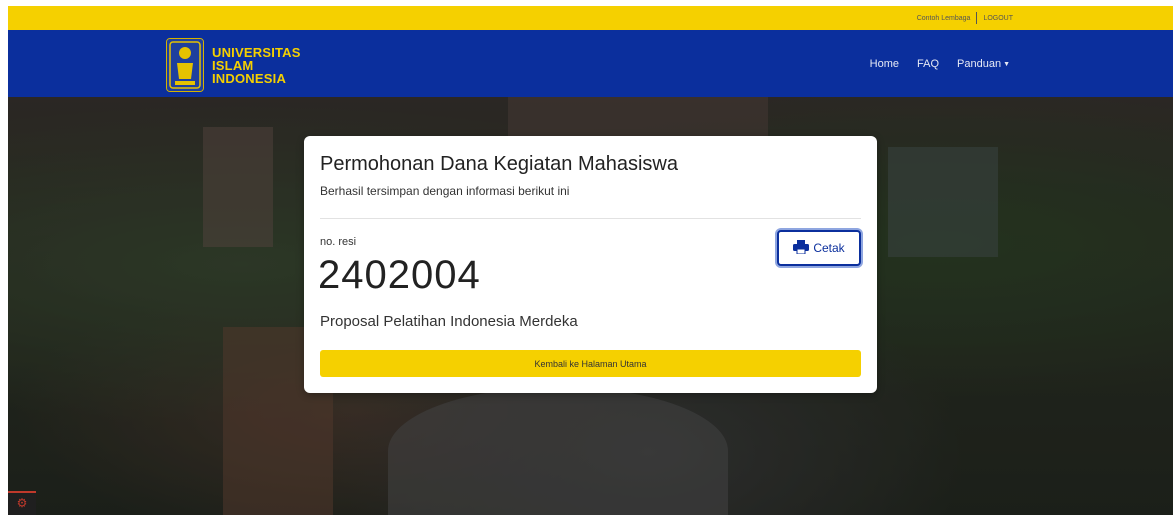 The width and height of the screenshot is (1173, 515). Describe the element at coordinates (256, 52) in the screenshot. I see `brand-line-1: UNIVERSITAS` at that location.